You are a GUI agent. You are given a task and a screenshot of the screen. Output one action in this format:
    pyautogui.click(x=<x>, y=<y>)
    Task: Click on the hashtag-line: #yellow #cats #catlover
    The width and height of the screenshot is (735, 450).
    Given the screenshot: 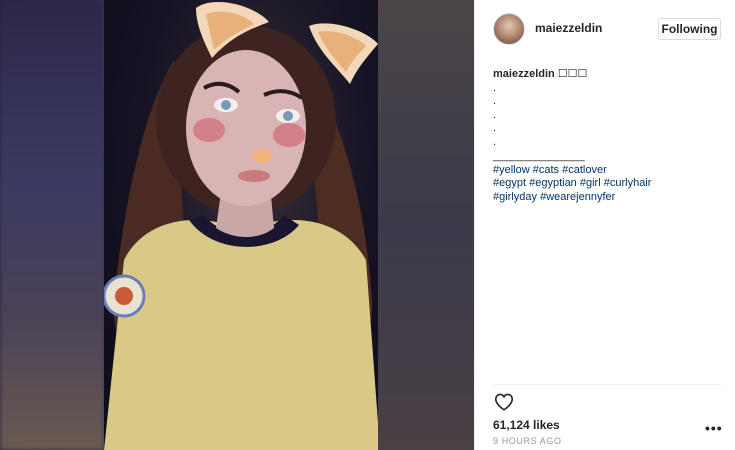 What is the action you would take?
    pyautogui.click(x=608, y=171)
    